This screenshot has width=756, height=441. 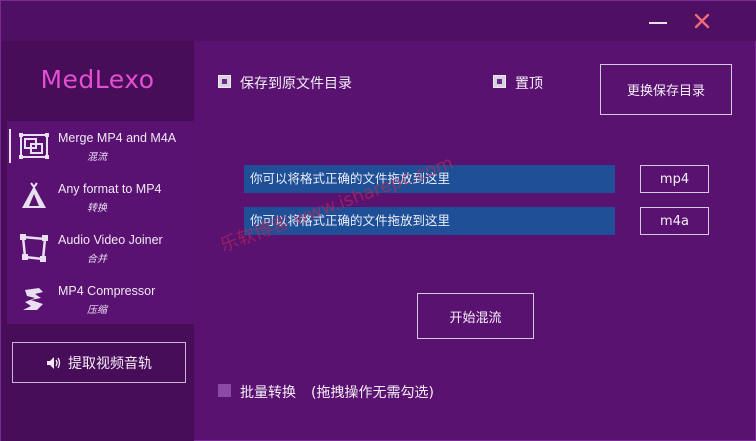 What do you see at coordinates (110, 240) in the screenshot?
I see `sidebar-item-title: Audio Video Joiner` at bounding box center [110, 240].